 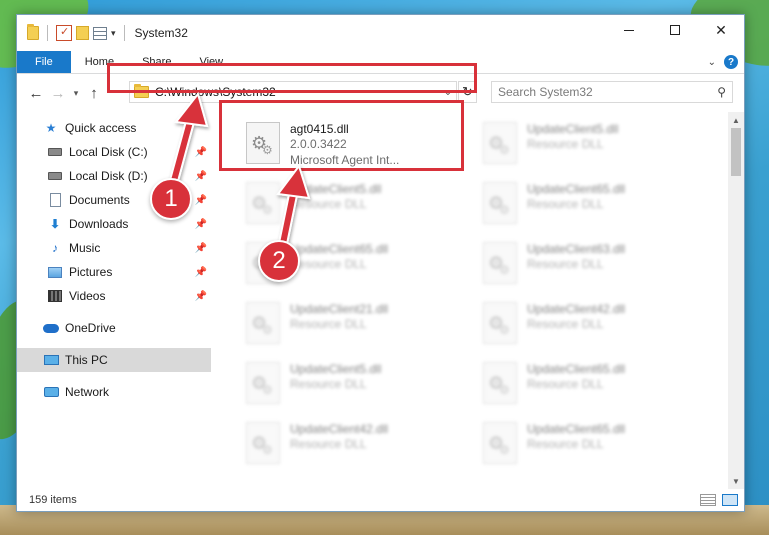 What do you see at coordinates (99, 224) in the screenshot?
I see `sidebar-item-label: Downloads` at bounding box center [99, 224].